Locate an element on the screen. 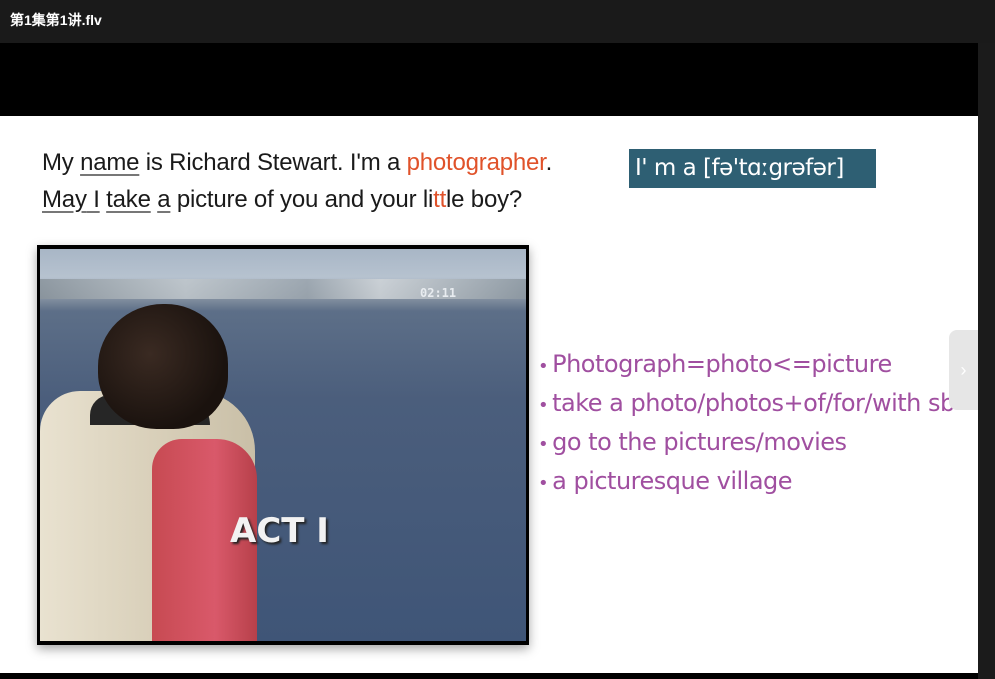 The width and height of the screenshot is (995, 679). note-item: • go to the pictures/movies is located at coordinates (746, 443).